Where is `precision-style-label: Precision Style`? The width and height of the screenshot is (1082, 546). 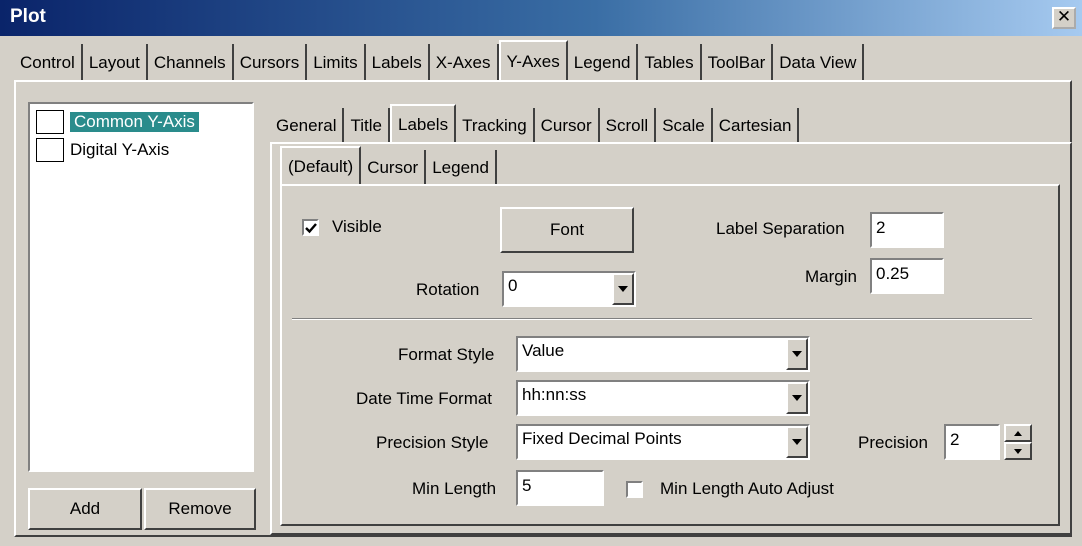
precision-style-label: Precision Style is located at coordinates (432, 442).